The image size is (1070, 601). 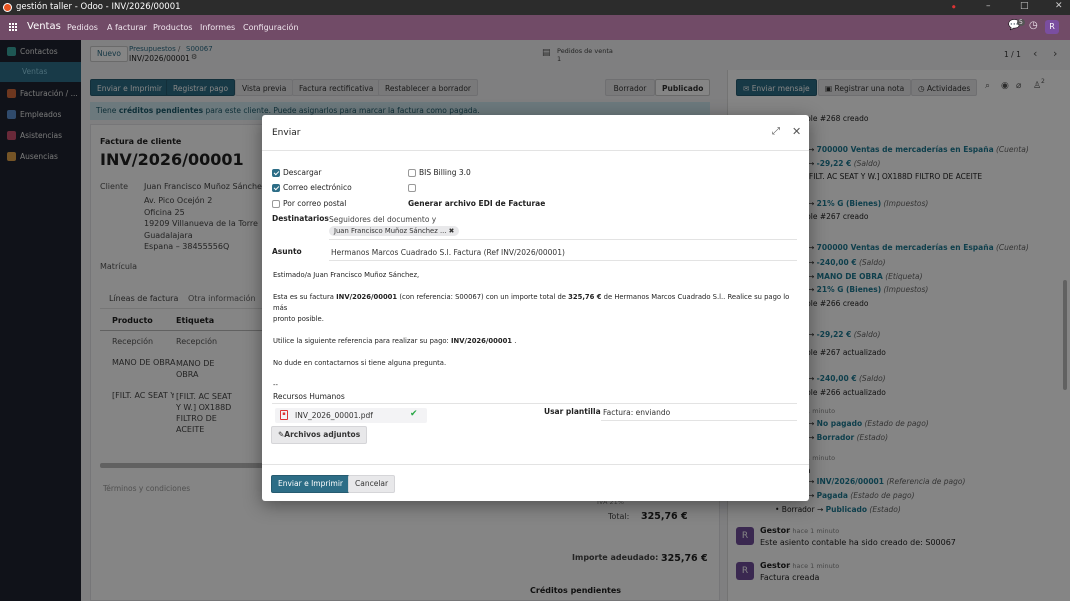 What do you see at coordinates (310, 484) in the screenshot?
I see `dialog-send-print-button: Enviar e Imprimir` at bounding box center [310, 484].